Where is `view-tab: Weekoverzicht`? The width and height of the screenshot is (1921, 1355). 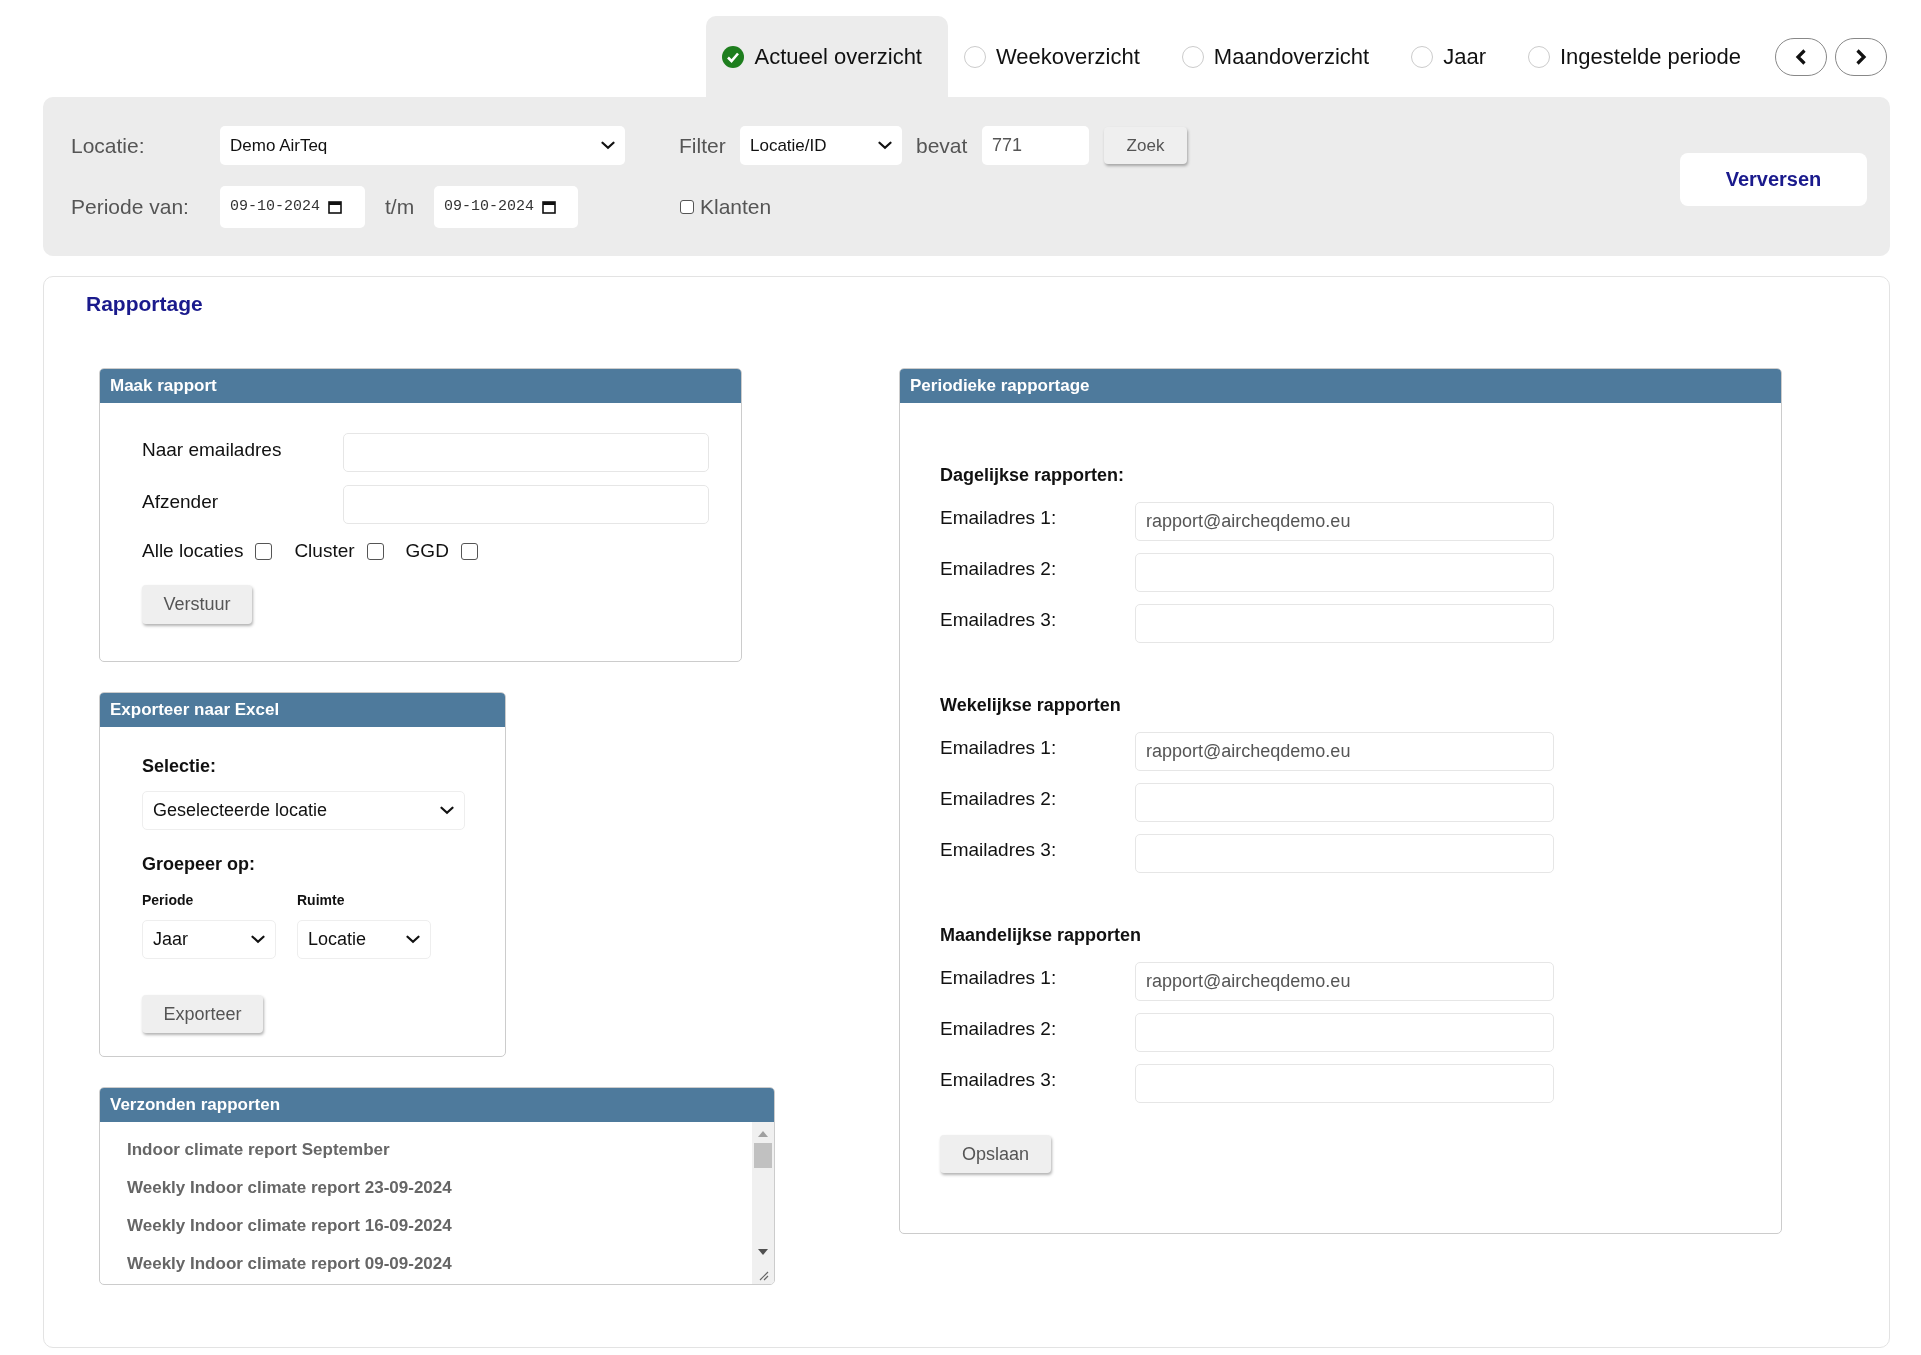 view-tab: Weekoverzicht is located at coordinates (1057, 56).